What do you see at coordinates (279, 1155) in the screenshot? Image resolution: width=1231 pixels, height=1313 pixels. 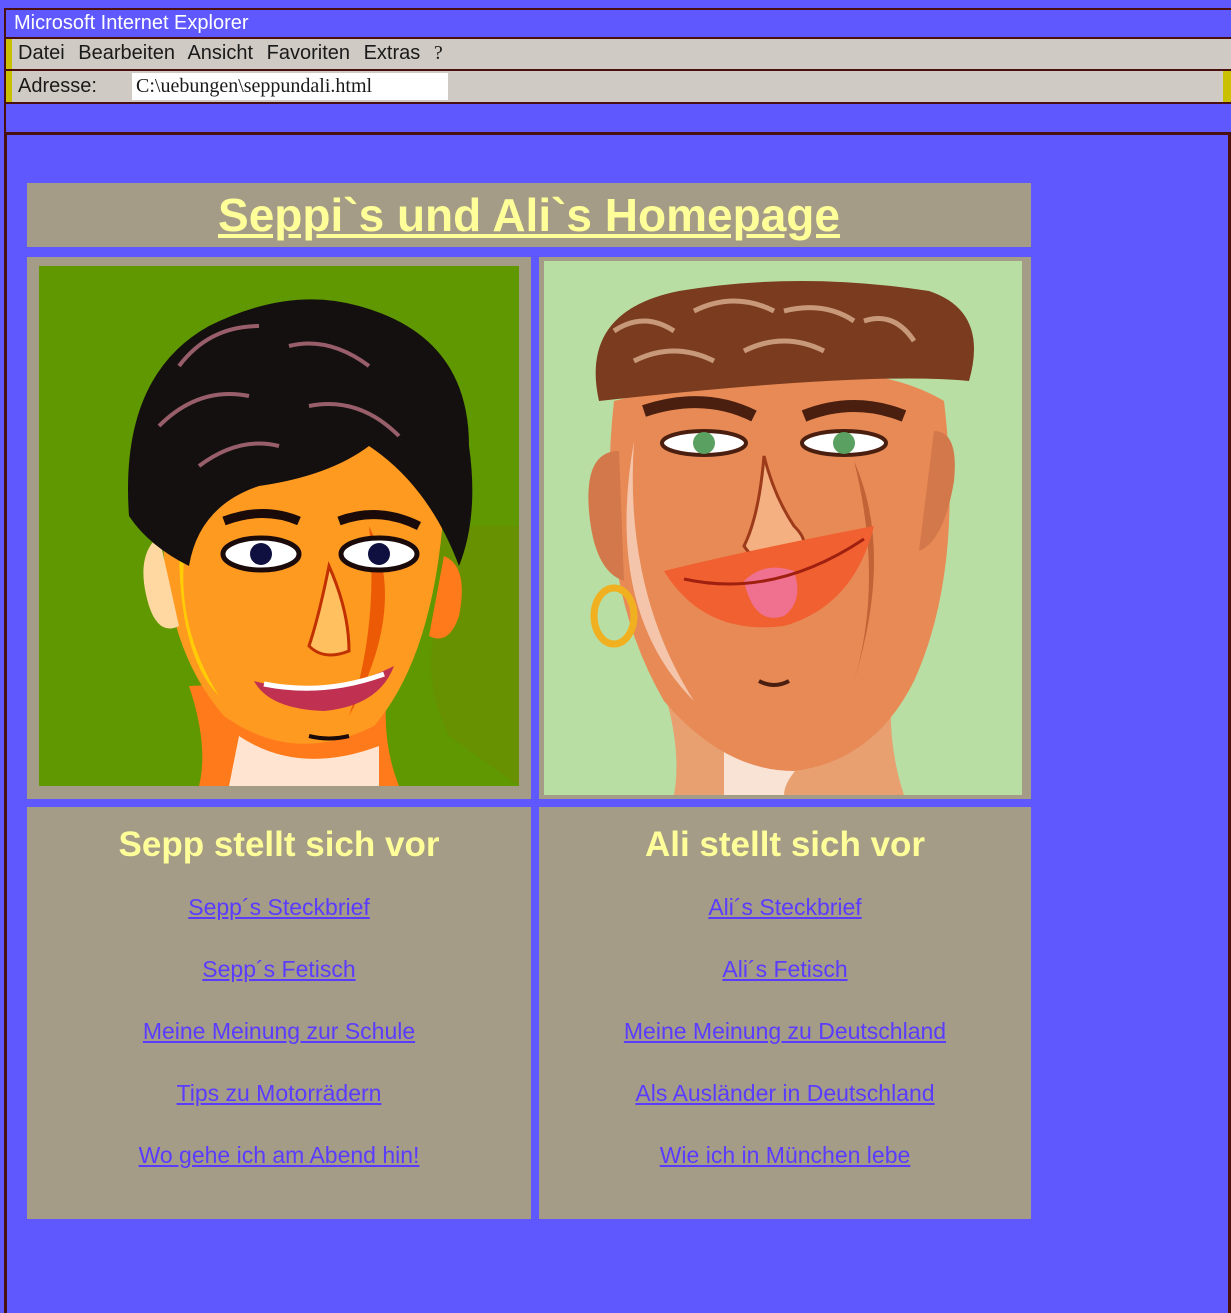 I see `sepp-link-abend: Wo gehe ich am Abend hin!` at bounding box center [279, 1155].